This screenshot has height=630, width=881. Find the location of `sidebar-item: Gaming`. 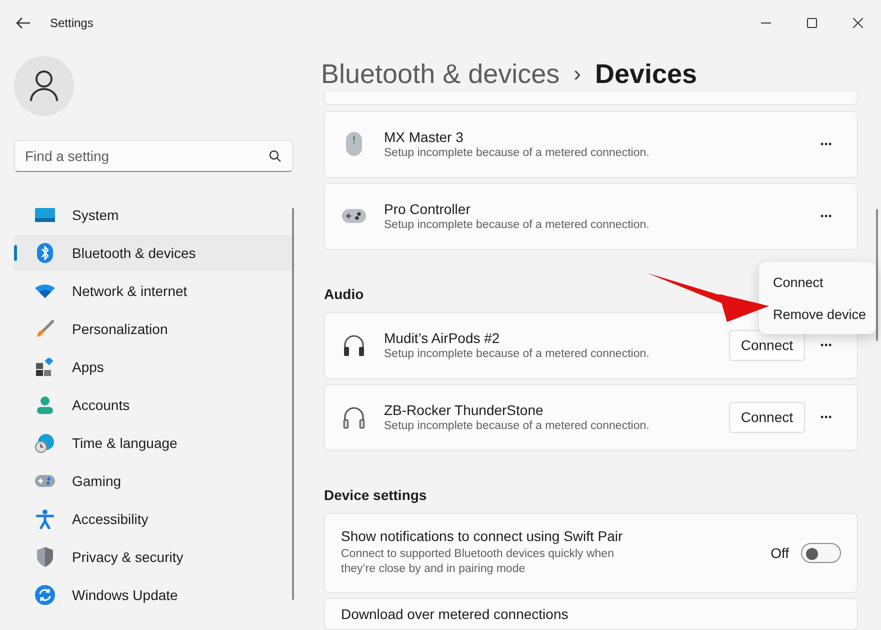

sidebar-item: Gaming is located at coordinates (153, 481).